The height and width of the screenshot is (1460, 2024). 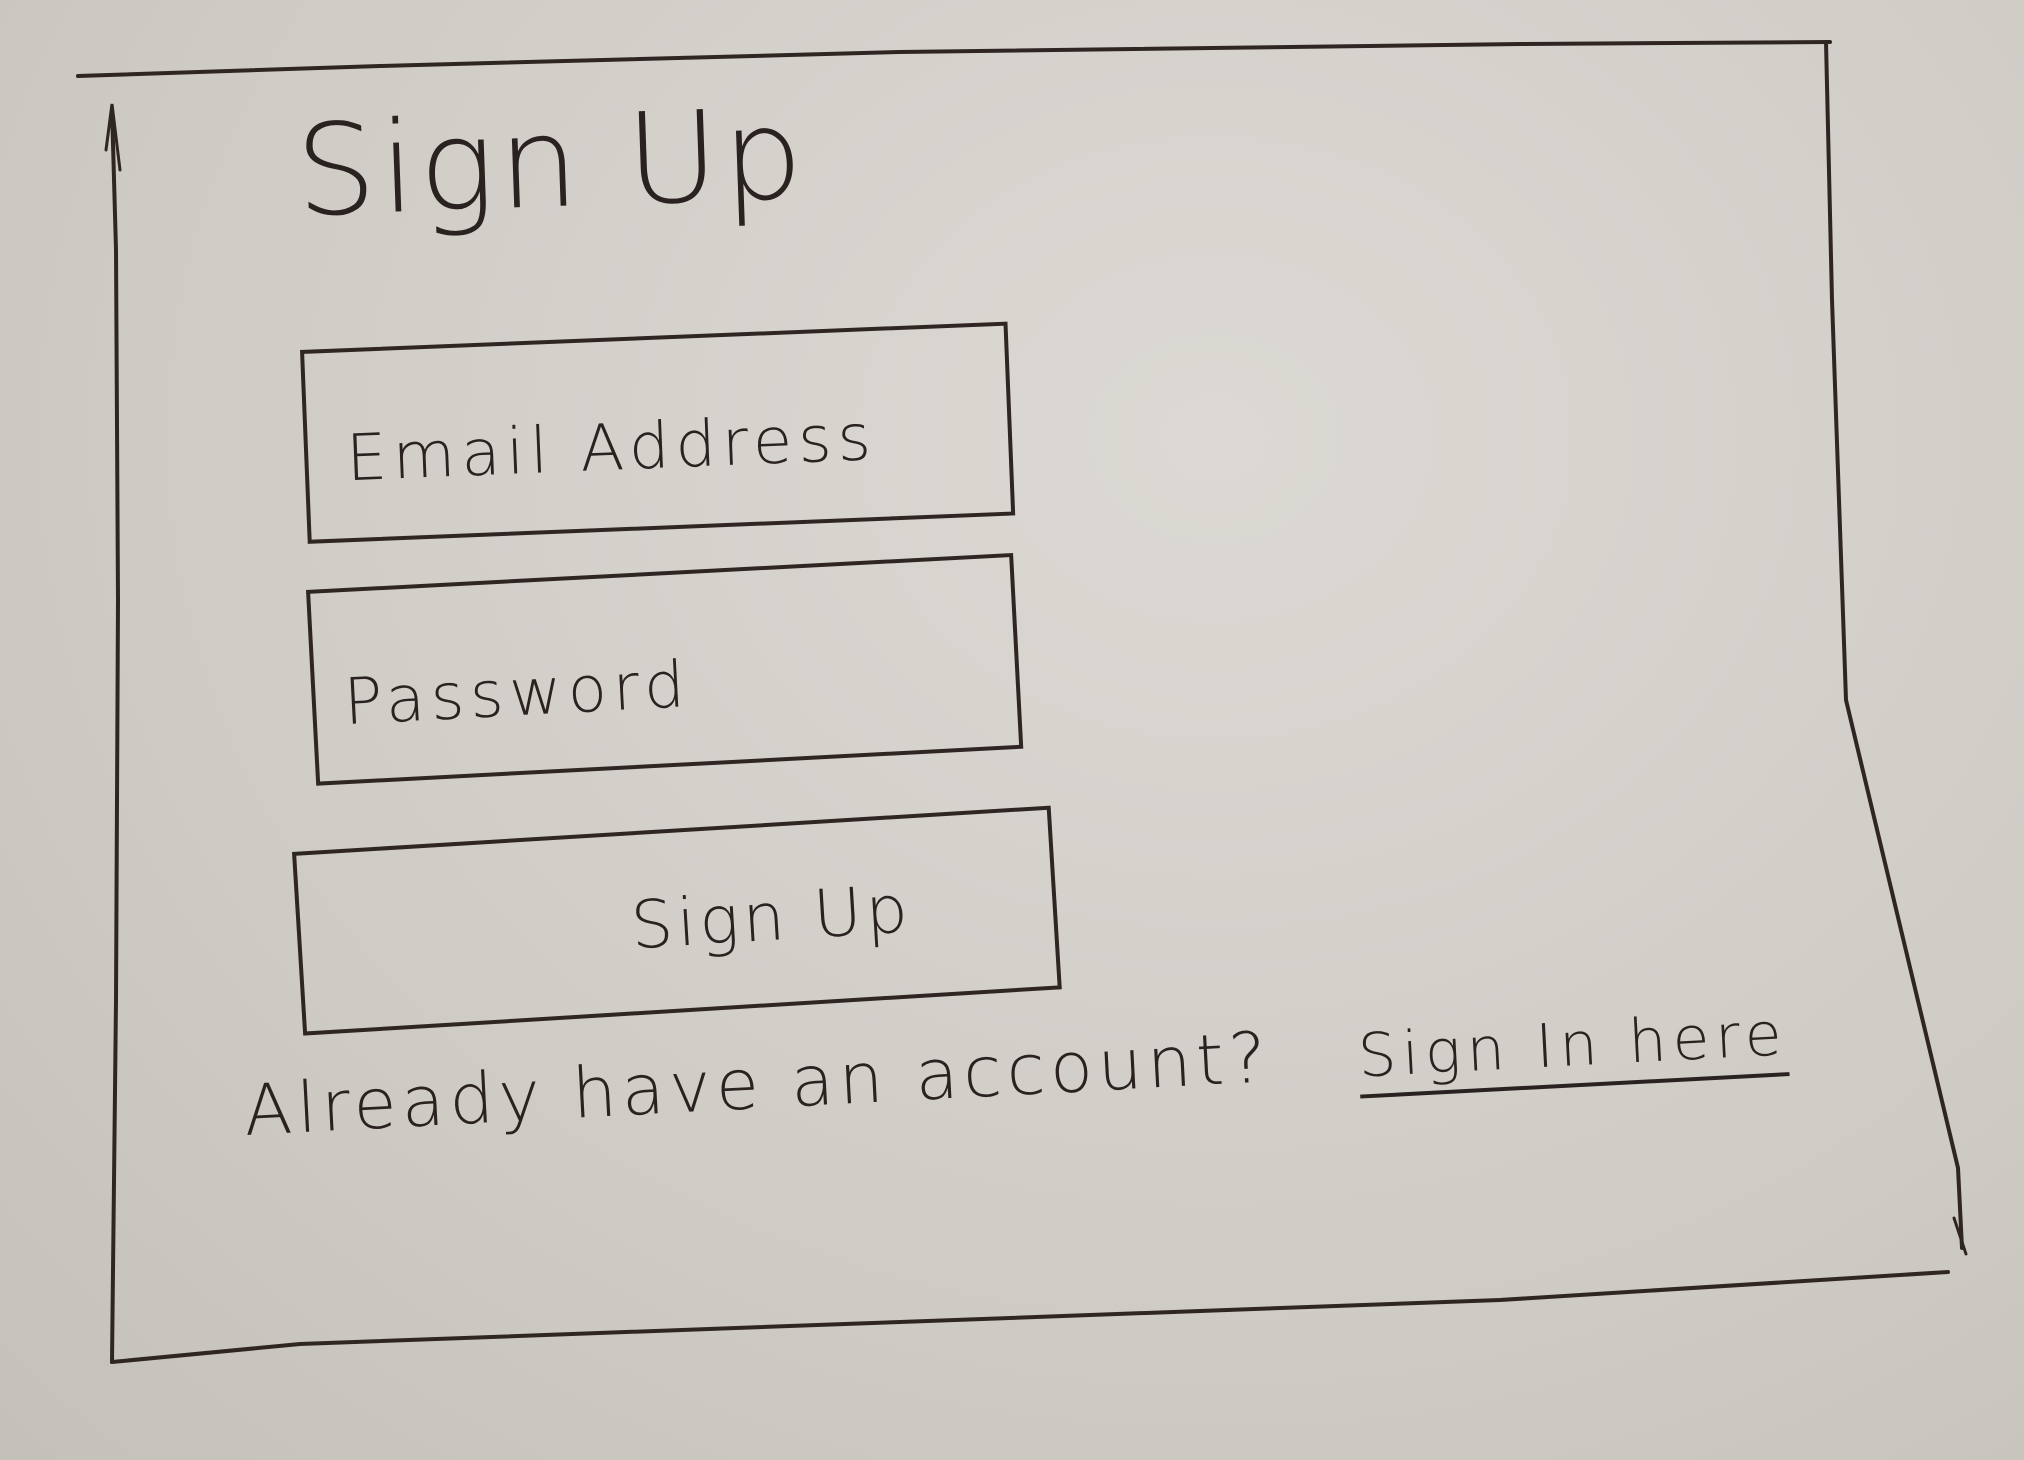 I want to click on email-placeholder: Email Address, so click(x=611, y=448).